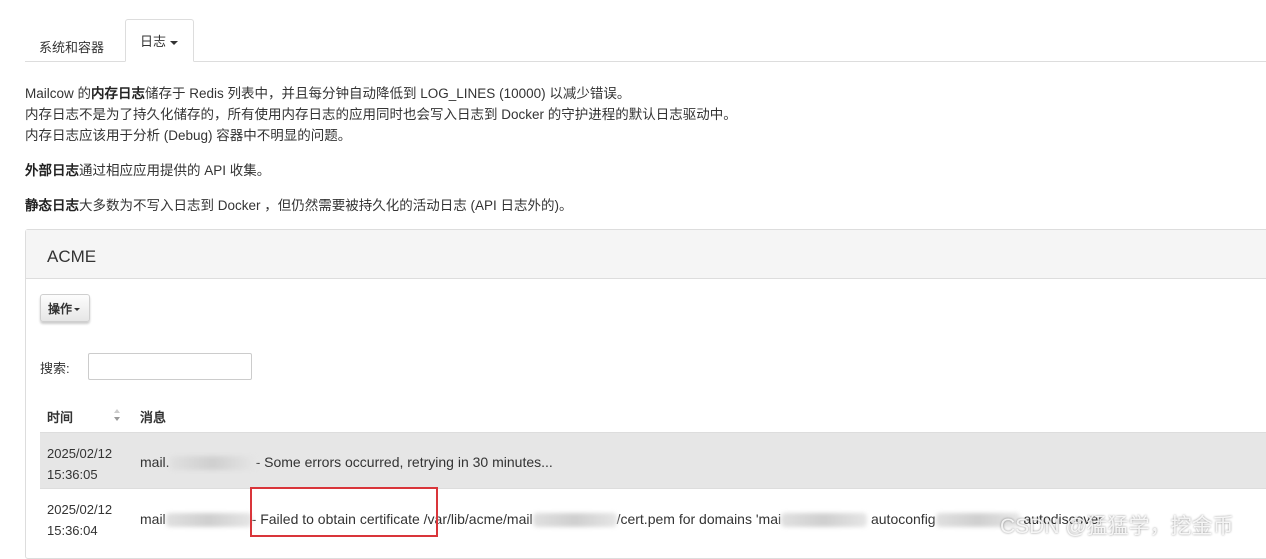  What do you see at coordinates (1117, 526) in the screenshot?
I see `watermark: CSDN @猛猛学，挖金币` at bounding box center [1117, 526].